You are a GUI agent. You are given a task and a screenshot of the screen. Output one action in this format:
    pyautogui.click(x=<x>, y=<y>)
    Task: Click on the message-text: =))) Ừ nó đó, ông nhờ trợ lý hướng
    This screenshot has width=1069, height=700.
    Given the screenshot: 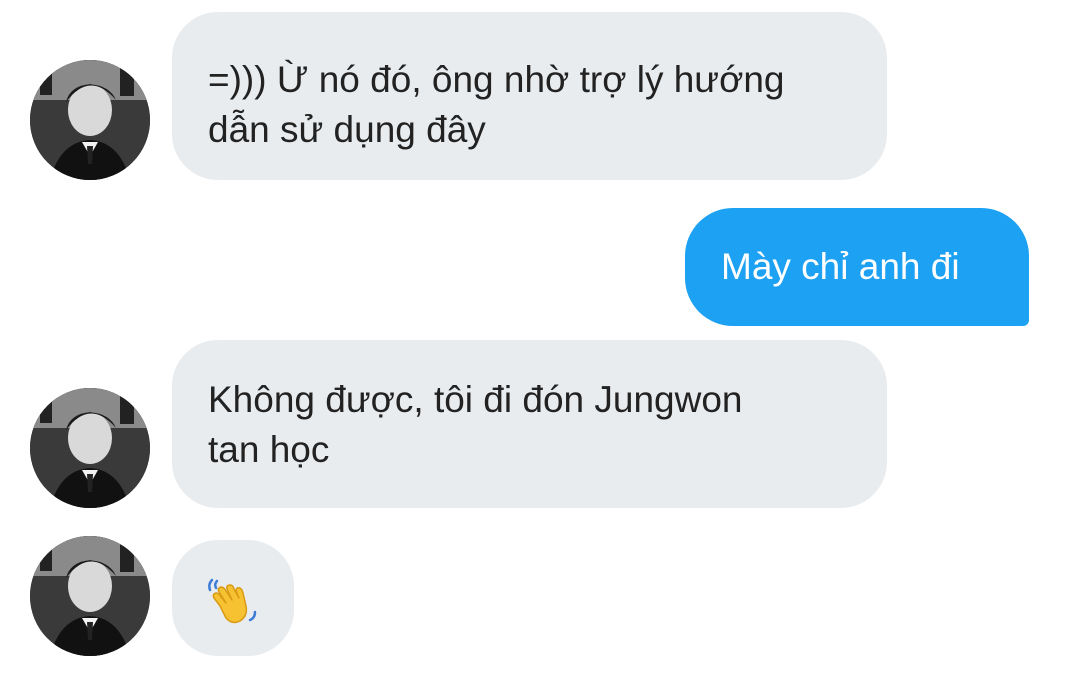 What is the action you would take?
    pyautogui.click(x=496, y=79)
    